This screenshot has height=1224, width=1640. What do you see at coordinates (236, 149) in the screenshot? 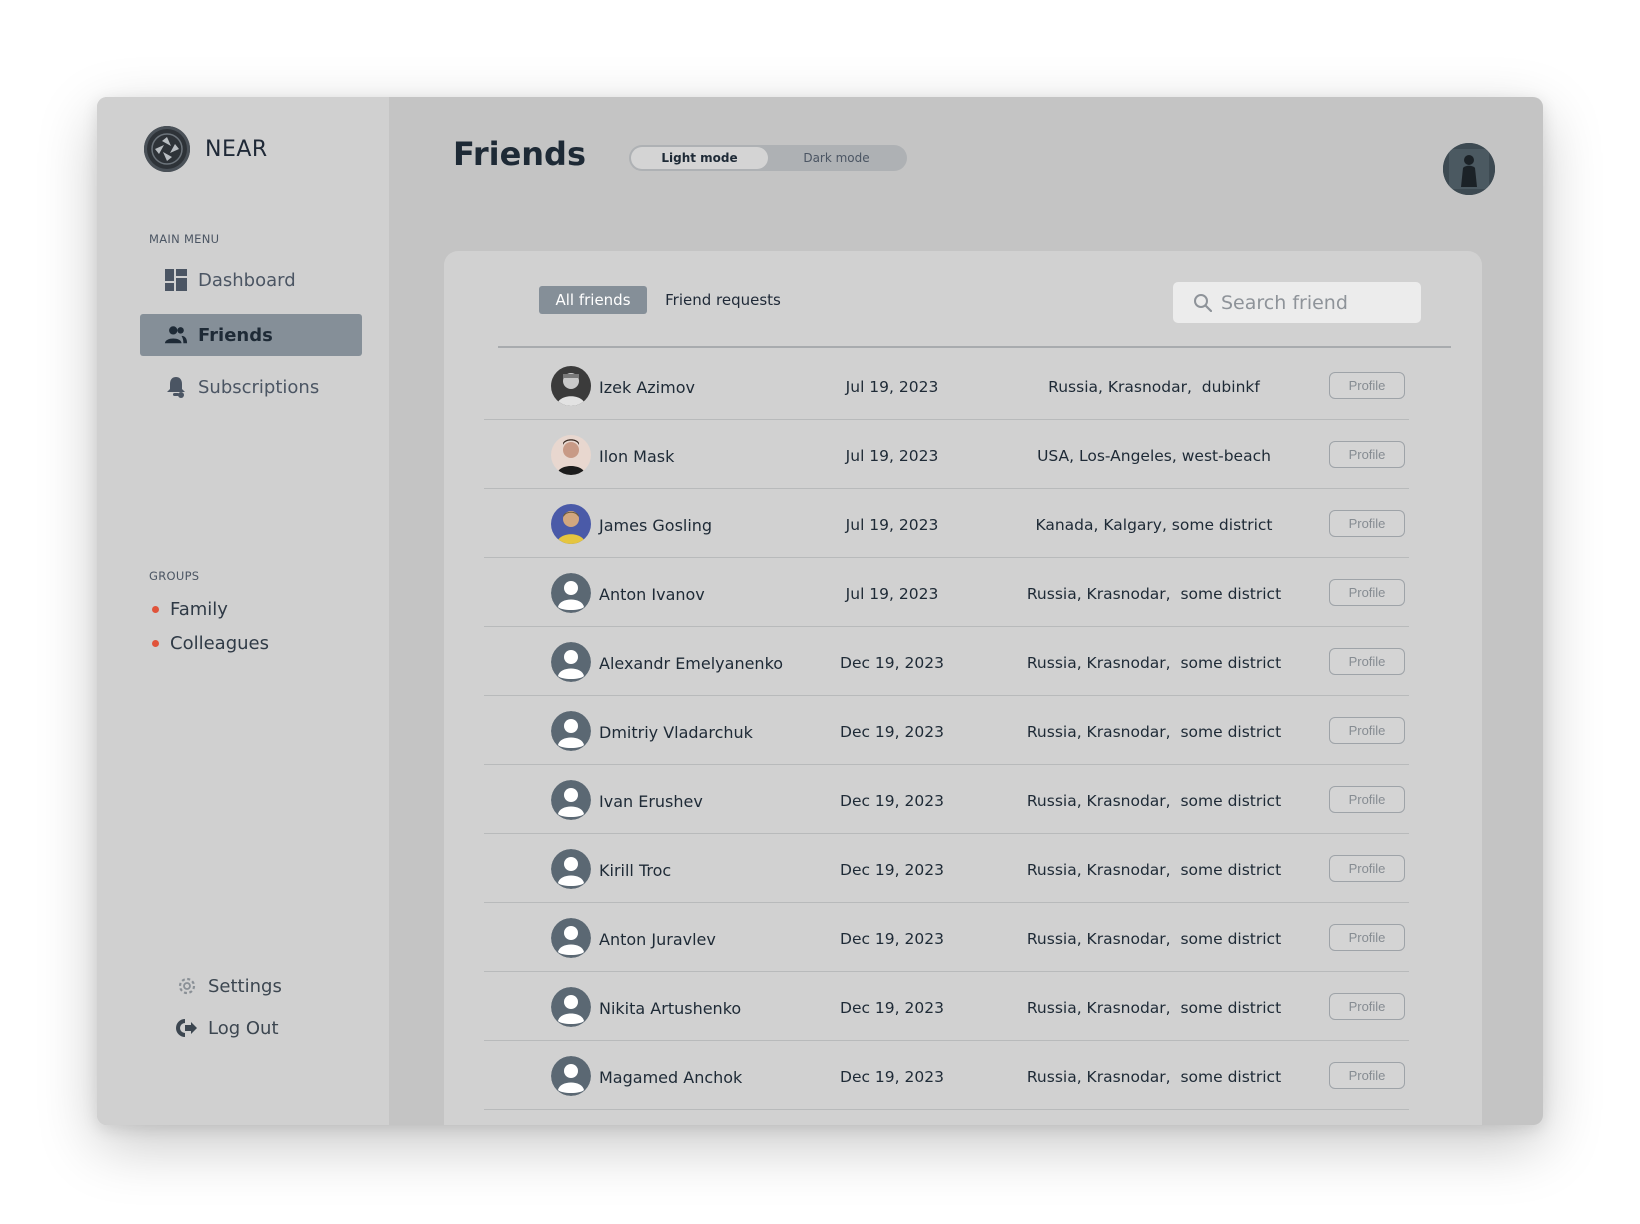
I see `app-name: NEAR` at bounding box center [236, 149].